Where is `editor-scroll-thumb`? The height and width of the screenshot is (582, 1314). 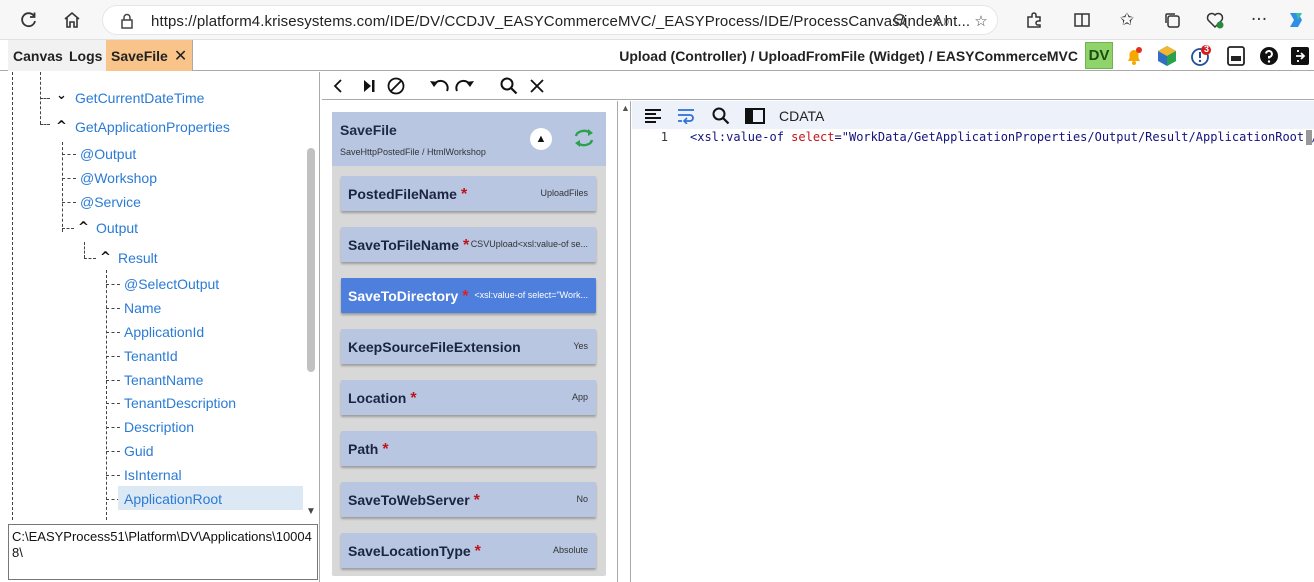
editor-scroll-thumb is located at coordinates (1309, 137).